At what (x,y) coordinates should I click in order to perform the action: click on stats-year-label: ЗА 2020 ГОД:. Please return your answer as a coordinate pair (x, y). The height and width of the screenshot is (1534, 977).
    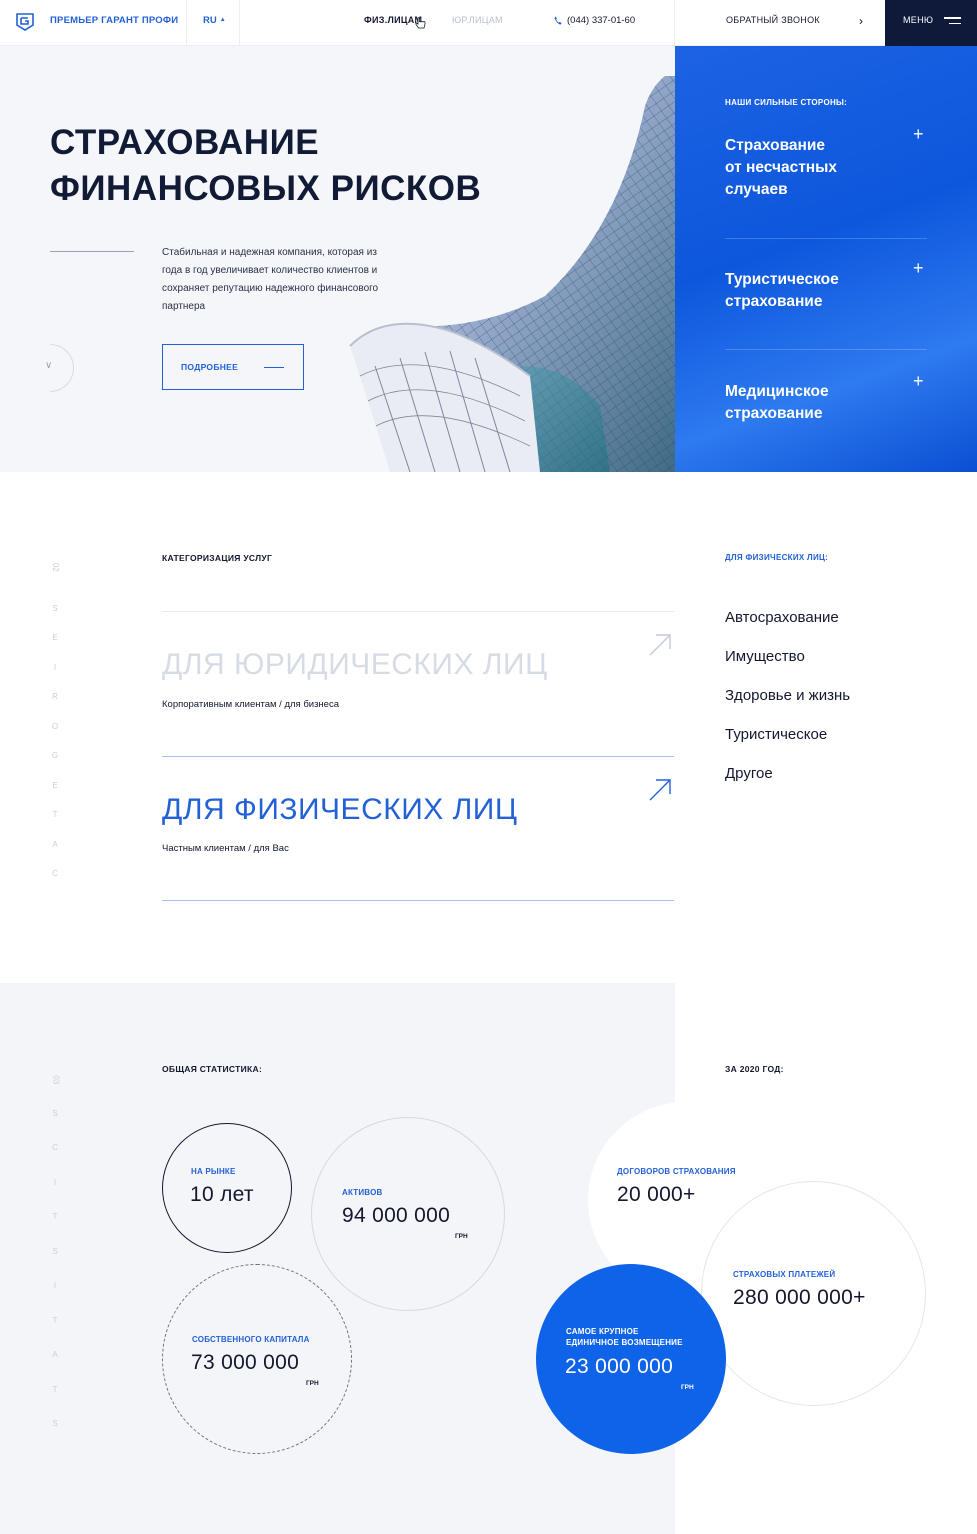
    Looking at the image, I should click on (754, 1069).